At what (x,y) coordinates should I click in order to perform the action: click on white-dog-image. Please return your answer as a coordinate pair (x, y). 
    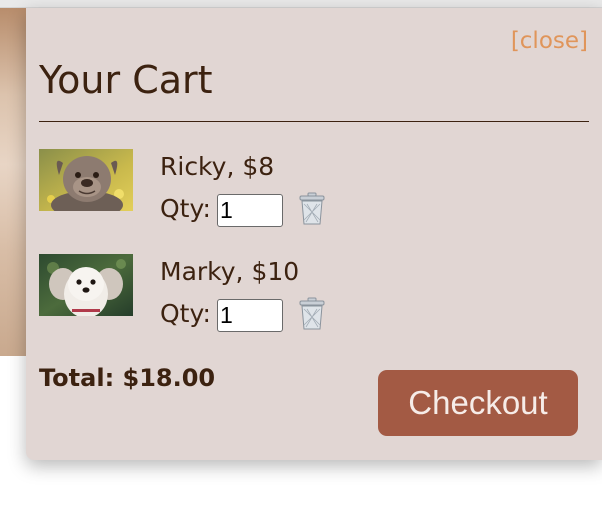
    Looking at the image, I should click on (86, 285).